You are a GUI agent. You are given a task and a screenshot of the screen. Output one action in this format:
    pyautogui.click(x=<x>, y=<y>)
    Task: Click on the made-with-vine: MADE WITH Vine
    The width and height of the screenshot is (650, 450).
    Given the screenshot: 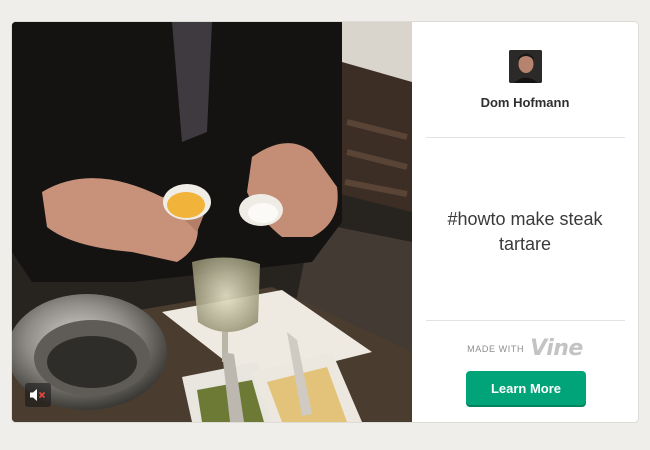 What is the action you would take?
    pyautogui.click(x=525, y=349)
    